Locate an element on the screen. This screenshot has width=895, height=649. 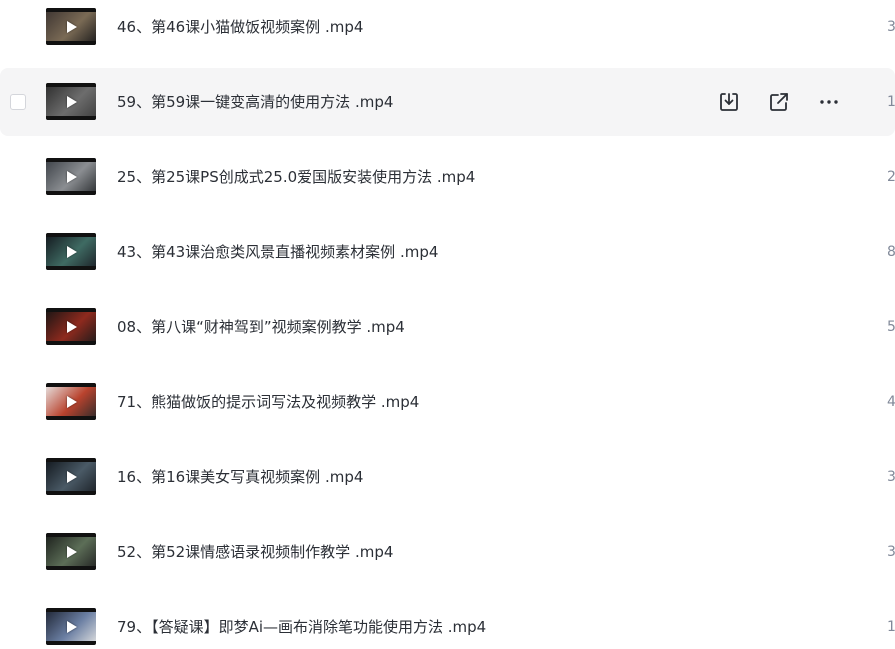
download-icon is located at coordinates (729, 102).